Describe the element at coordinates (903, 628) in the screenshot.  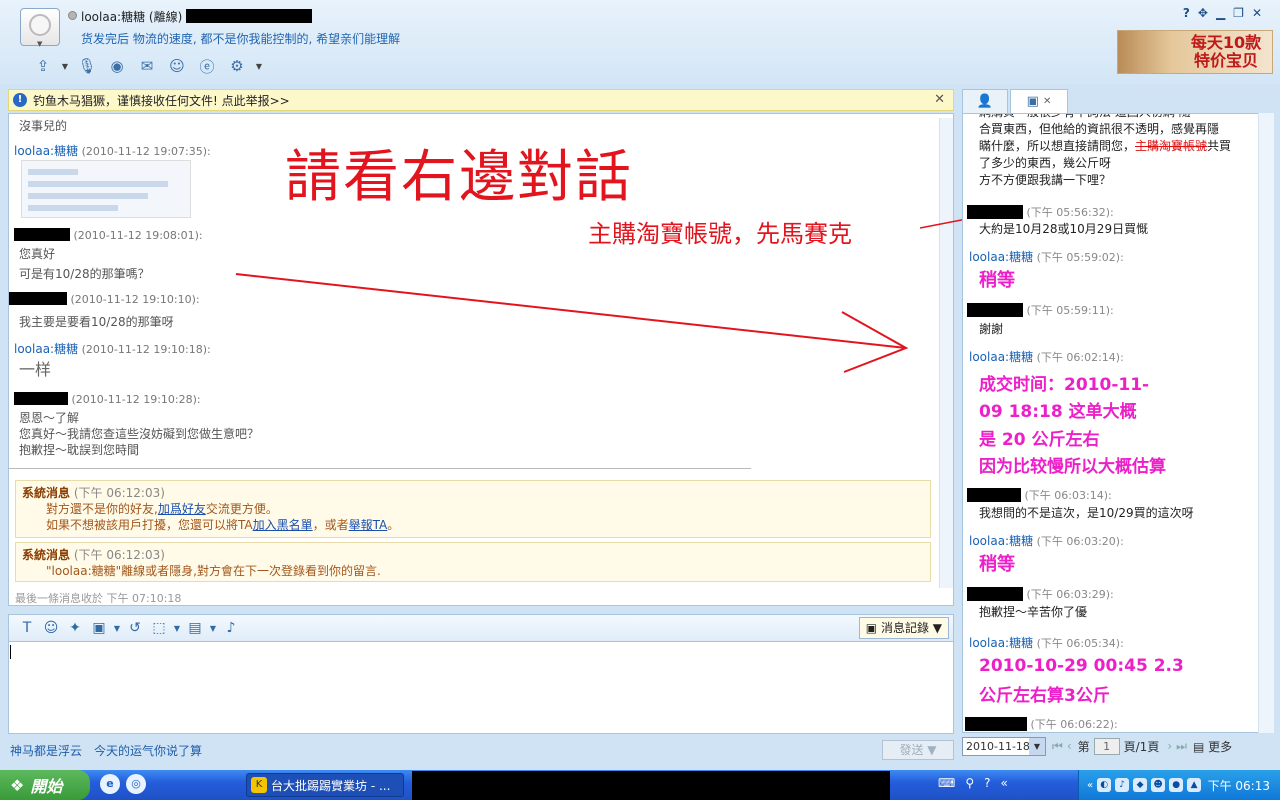
I see `message-history-button: ▣ 消息記錄 ▼` at that location.